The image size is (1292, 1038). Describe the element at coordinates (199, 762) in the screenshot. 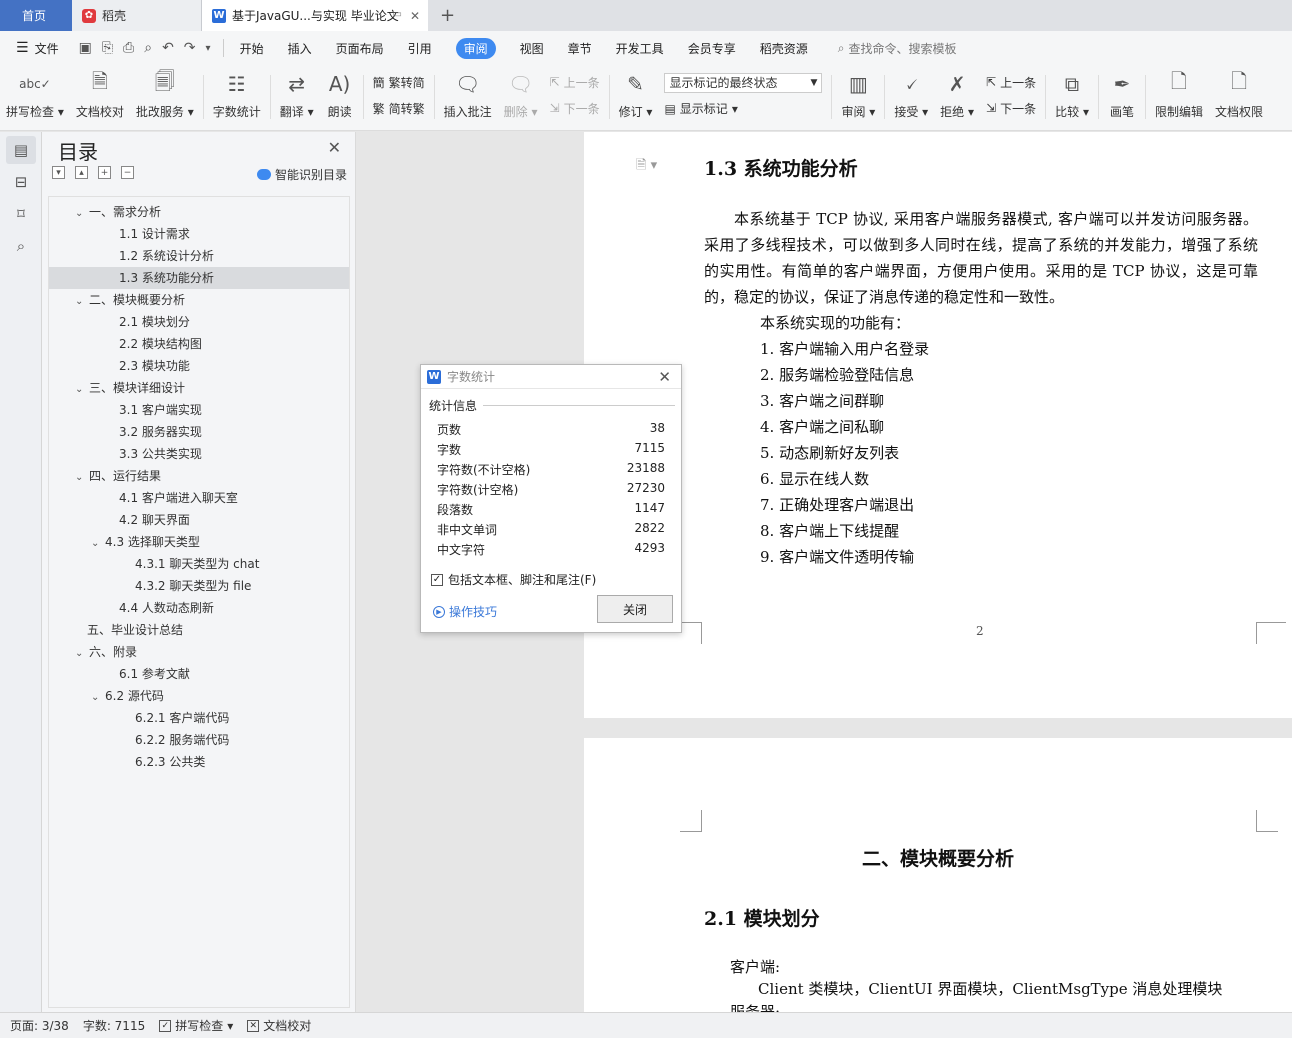

I see `toc-item: 6.2.3 公共类` at that location.